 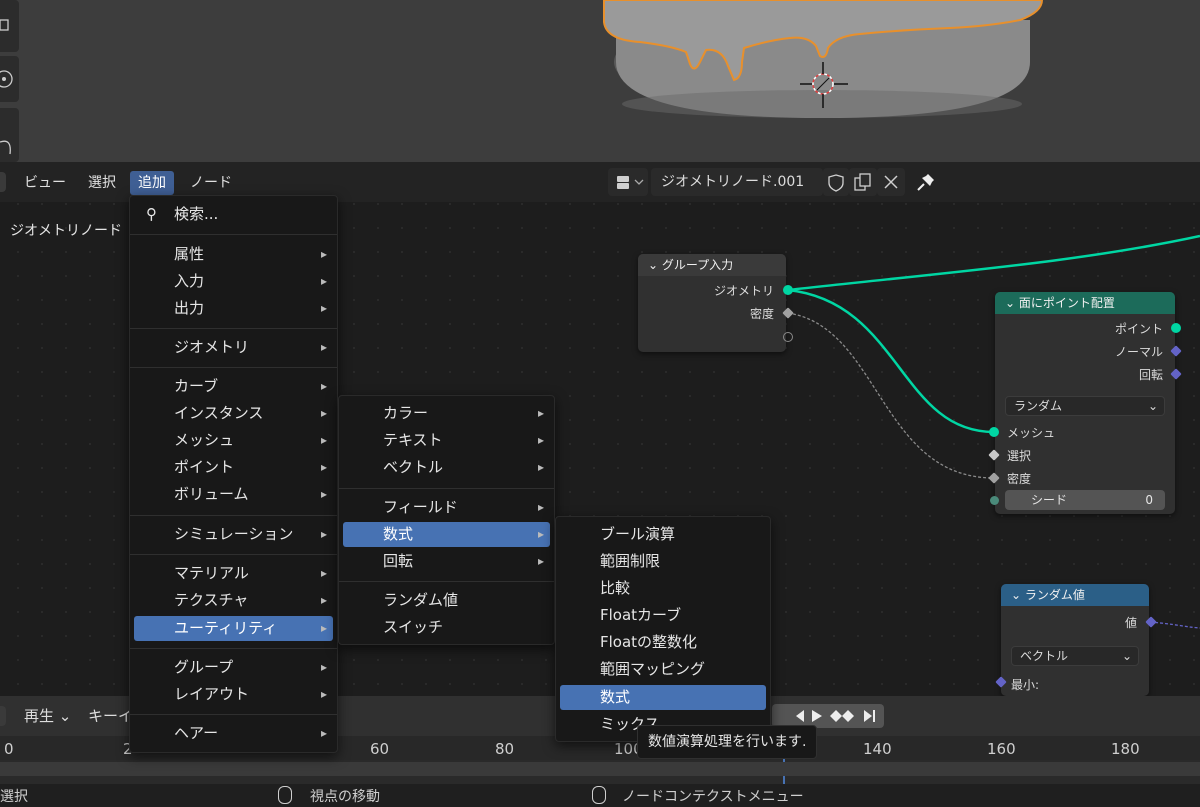 I want to click on utilities-color: カラー, so click(x=446, y=413).